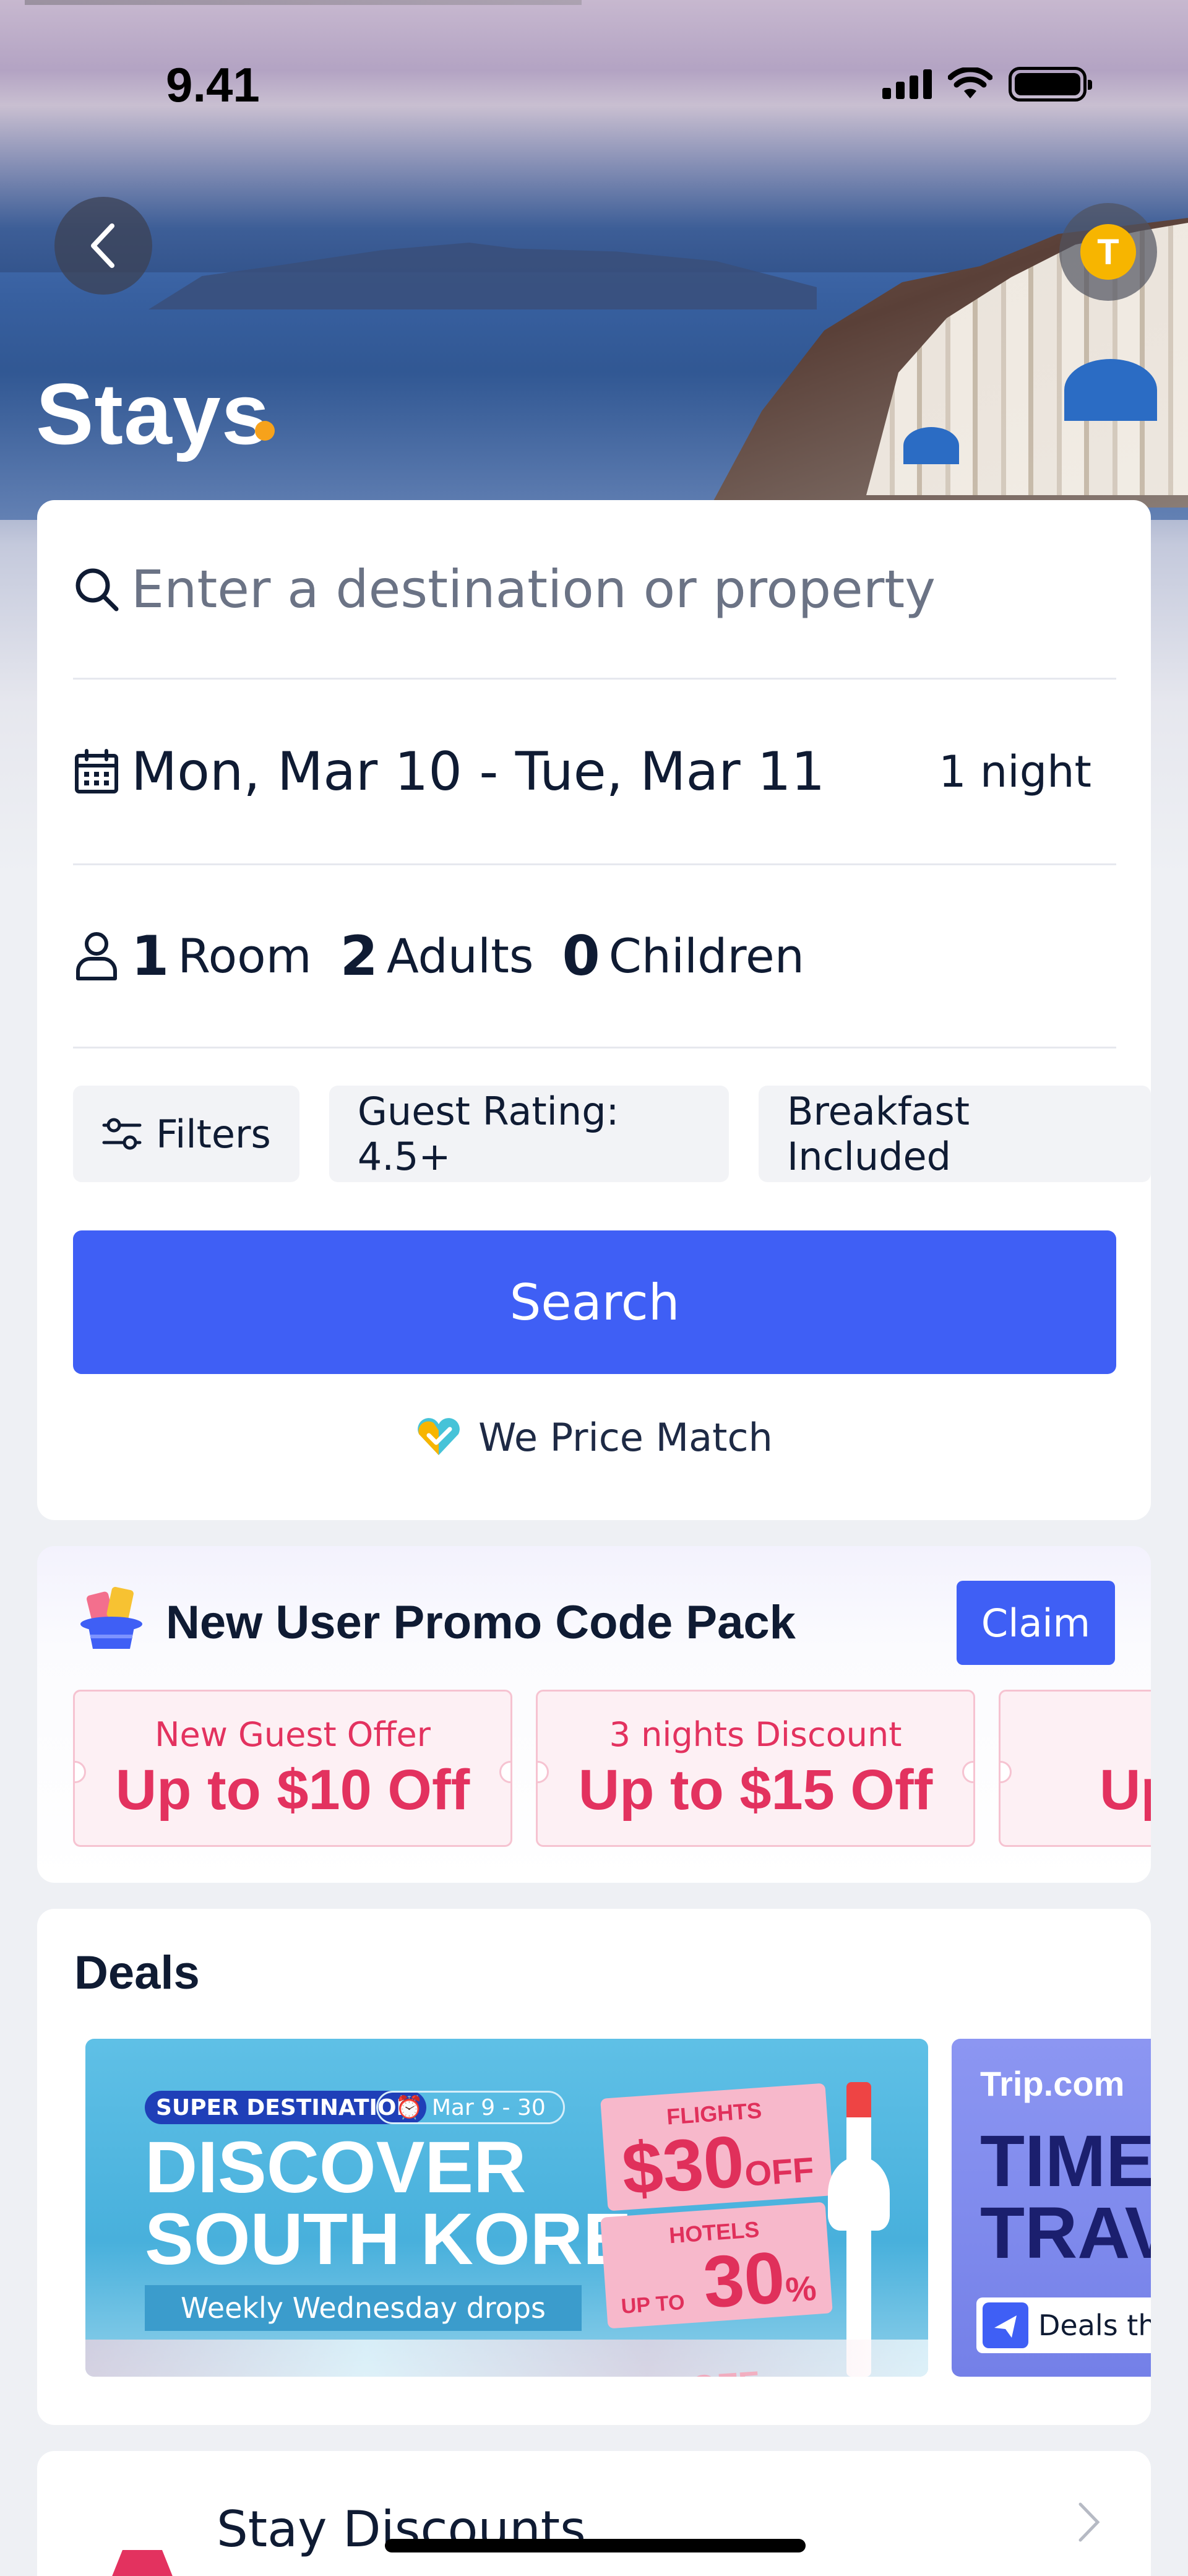 This screenshot has width=1188, height=2576. Describe the element at coordinates (213, 1134) in the screenshot. I see `filters-chip-label: Filters` at that location.